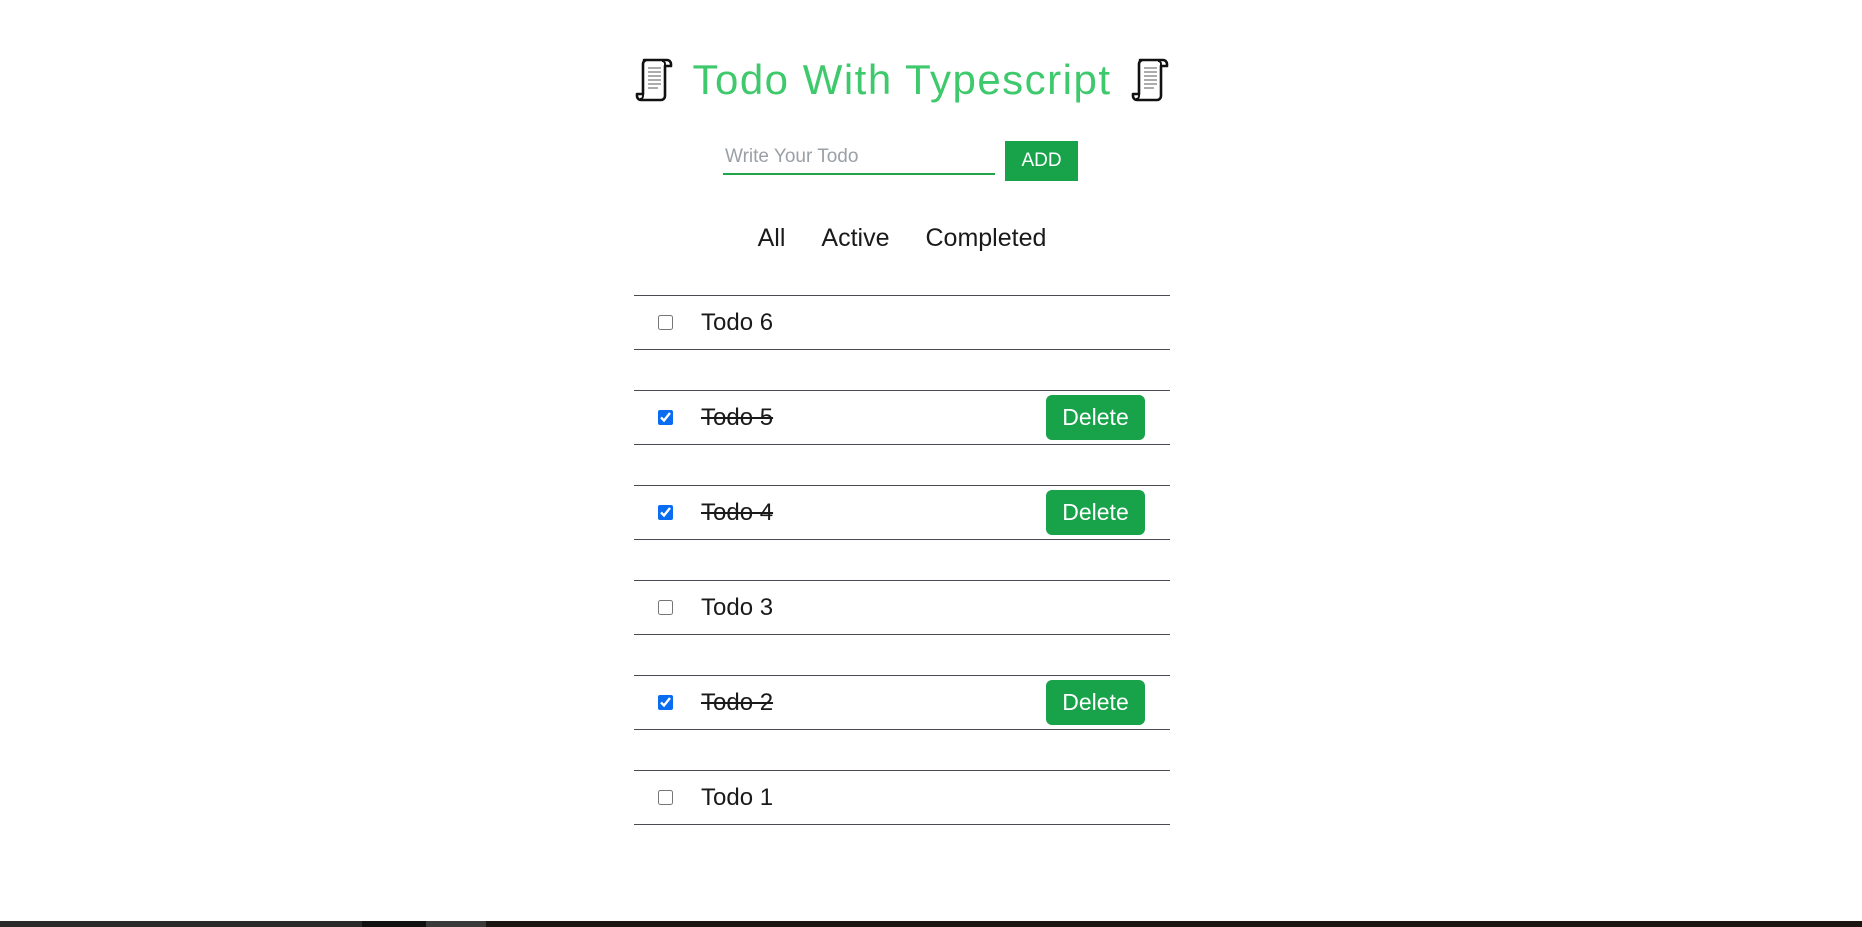  I want to click on todo-item: Todo 5 Delete, so click(902, 417).